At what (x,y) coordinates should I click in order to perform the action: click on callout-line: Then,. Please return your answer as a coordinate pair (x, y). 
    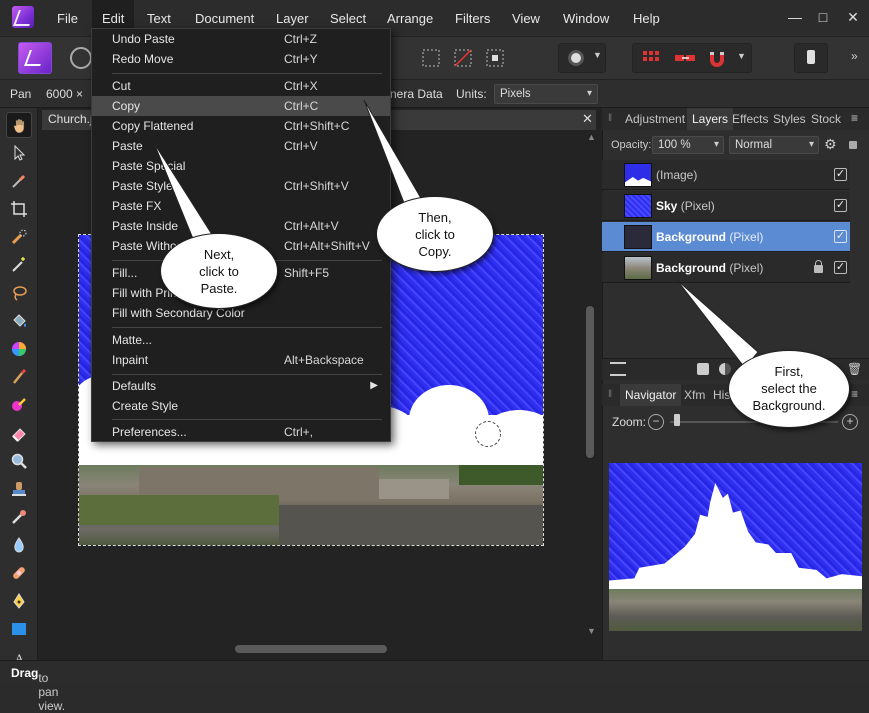
    Looking at the image, I should click on (435, 217).